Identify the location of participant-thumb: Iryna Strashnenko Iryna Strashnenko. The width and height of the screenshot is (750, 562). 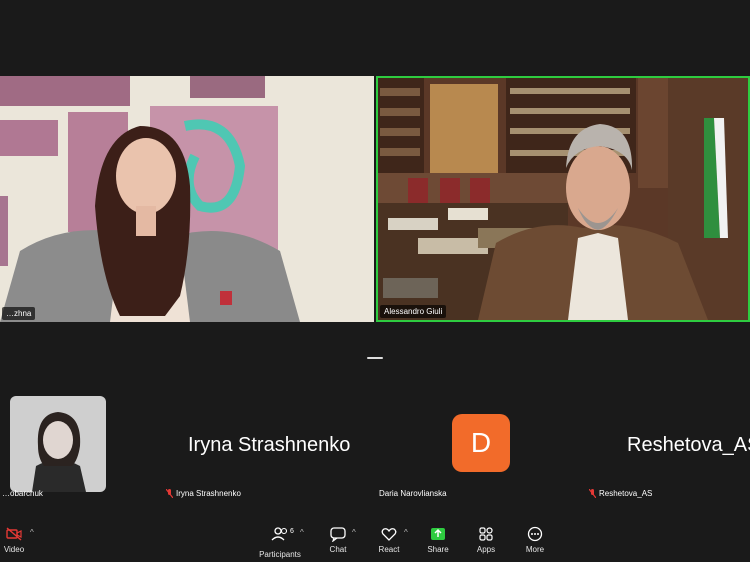
(267, 443).